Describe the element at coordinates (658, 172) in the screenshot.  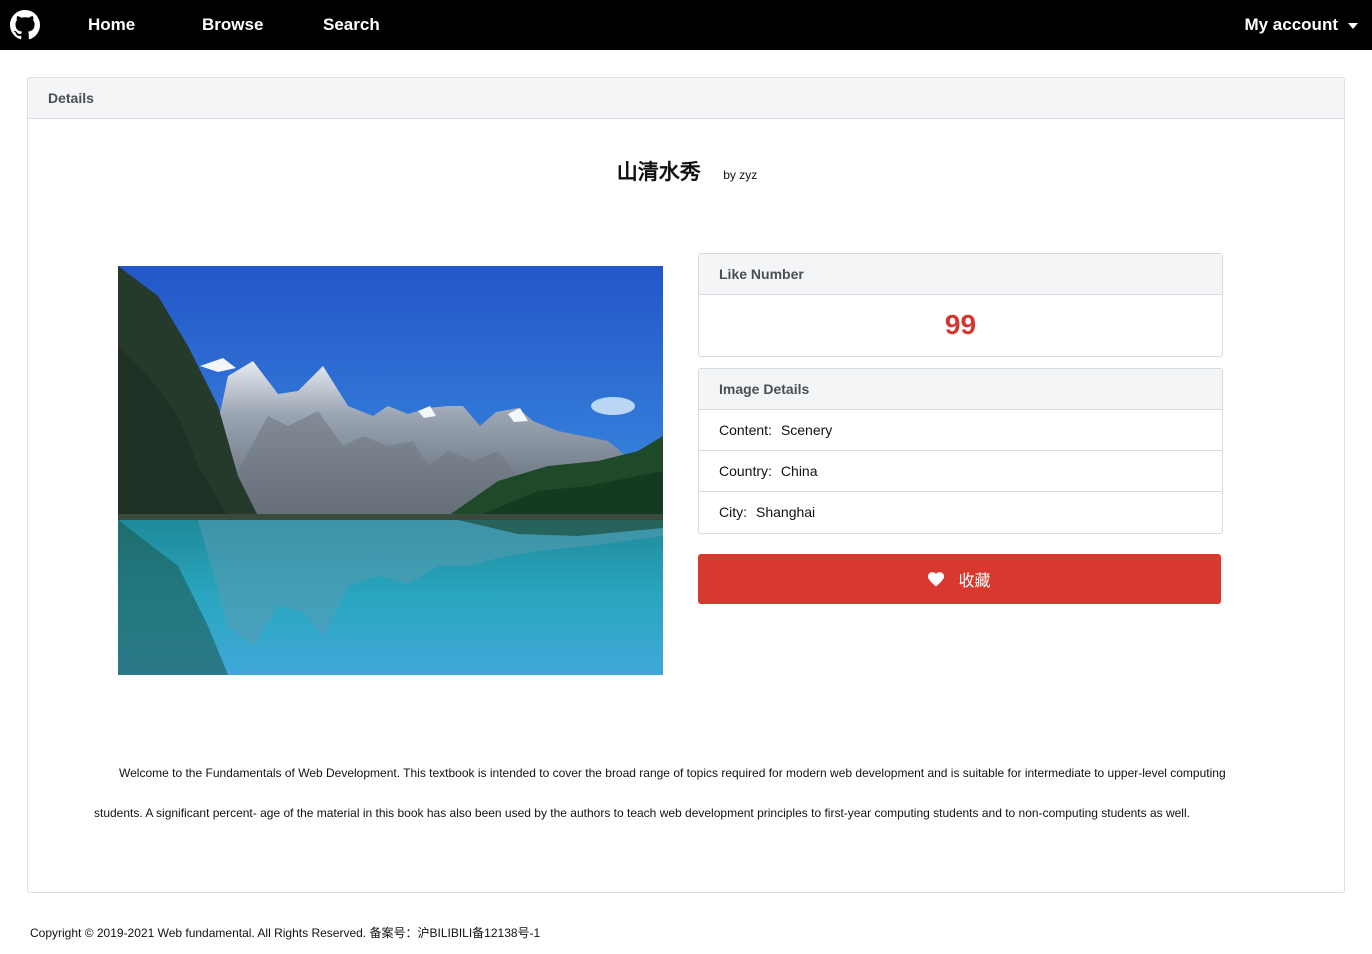
I see `image-title: 山清水秀` at that location.